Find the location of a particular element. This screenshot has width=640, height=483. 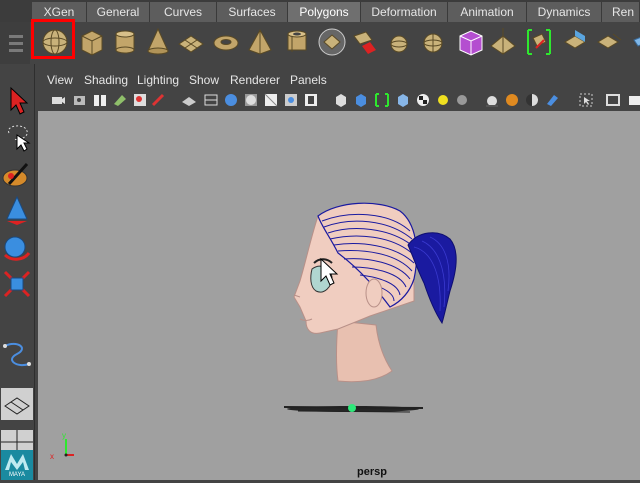

shelf-options-handle is located at coordinates (15, 43).